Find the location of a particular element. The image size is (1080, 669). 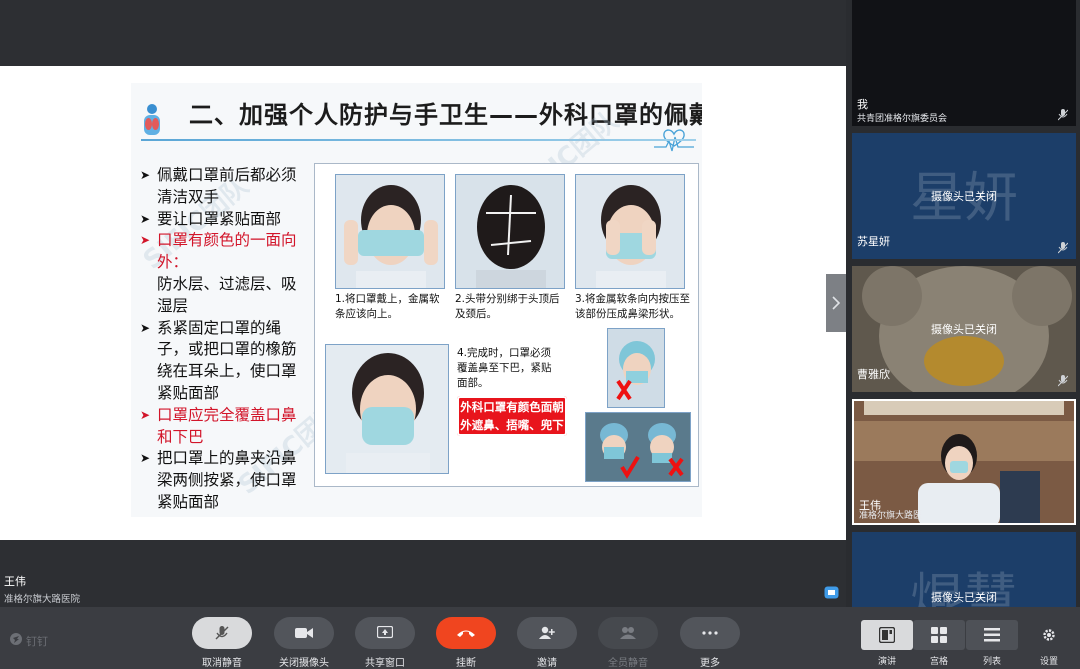

step3-caption: 3.将金属软条向内按压至该部份压成鼻梁形状。 is located at coordinates (633, 306).